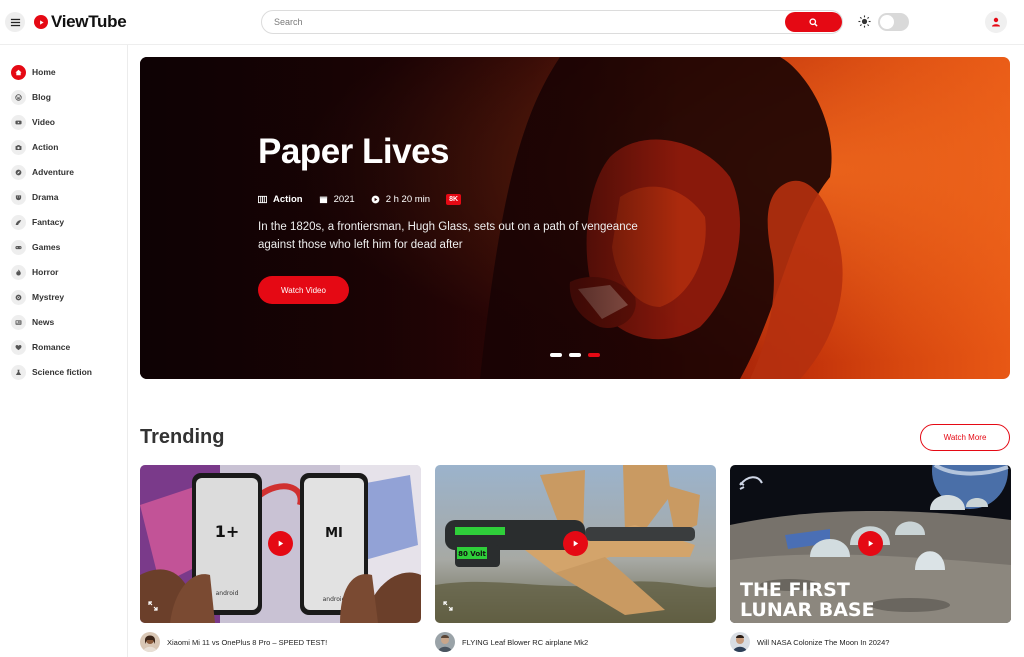 The image size is (1024, 657). What do you see at coordinates (44, 72) in the screenshot?
I see `sidebar-item-label: Home` at bounding box center [44, 72].